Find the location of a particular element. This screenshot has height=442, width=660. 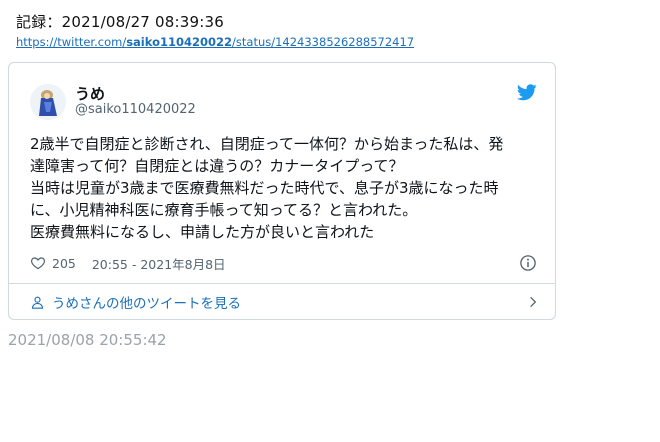

author-handle: @saiko110420022 is located at coordinates (135, 109).